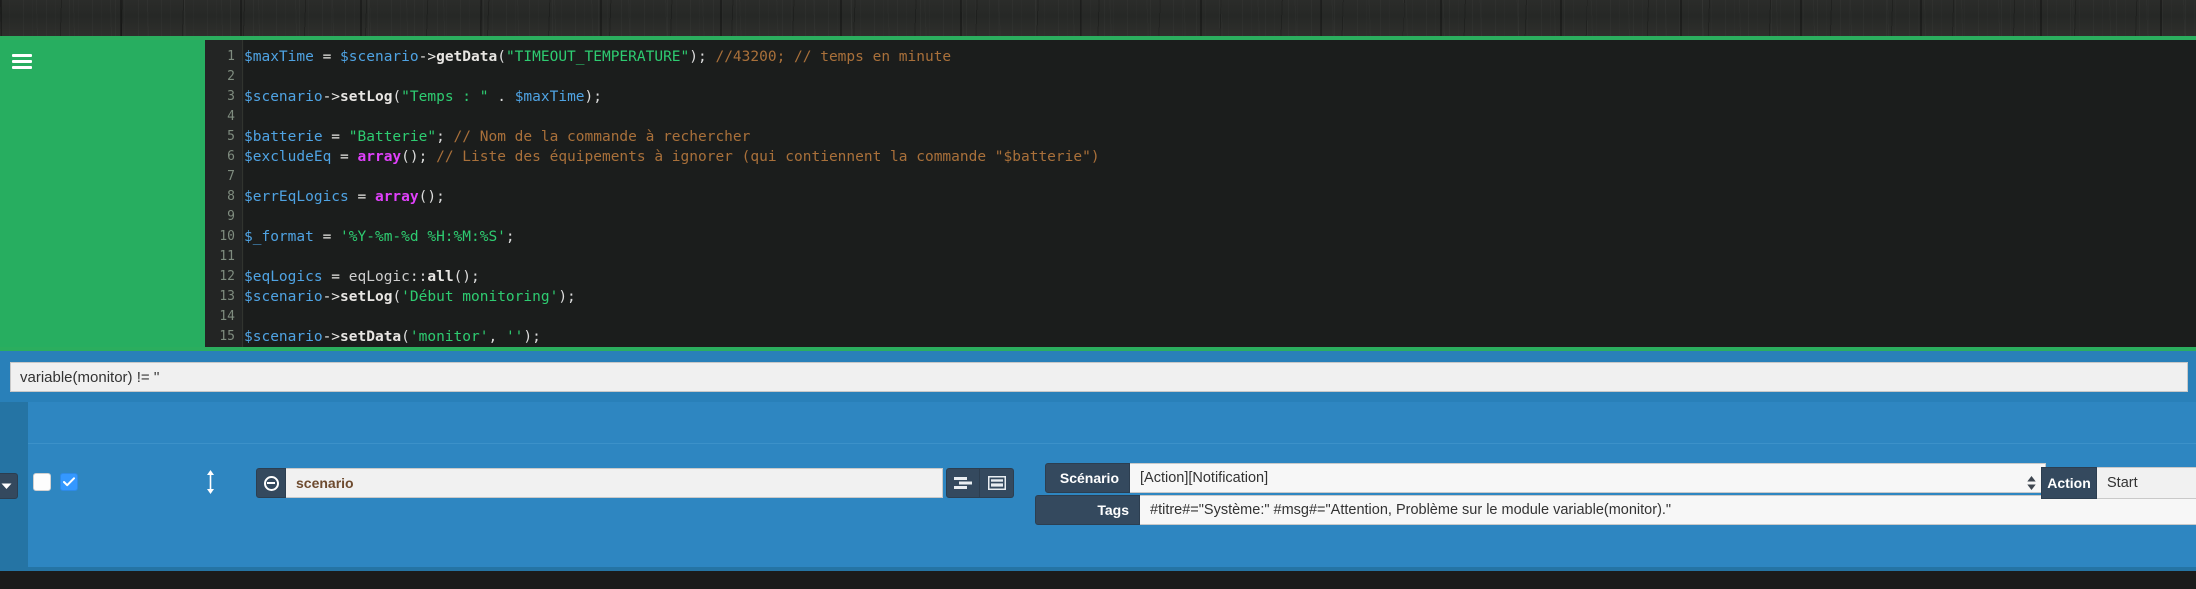 The image size is (2196, 589). I want to click on tags-field-input, so click(1668, 510).